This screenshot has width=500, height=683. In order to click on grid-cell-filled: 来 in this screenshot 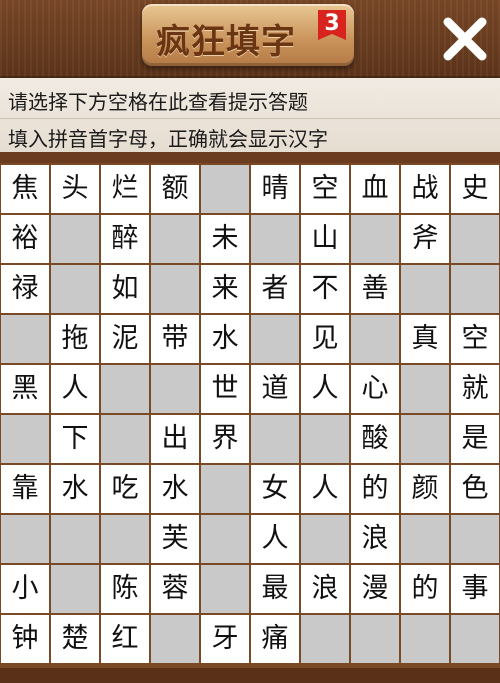, I will do `click(225, 289)`.